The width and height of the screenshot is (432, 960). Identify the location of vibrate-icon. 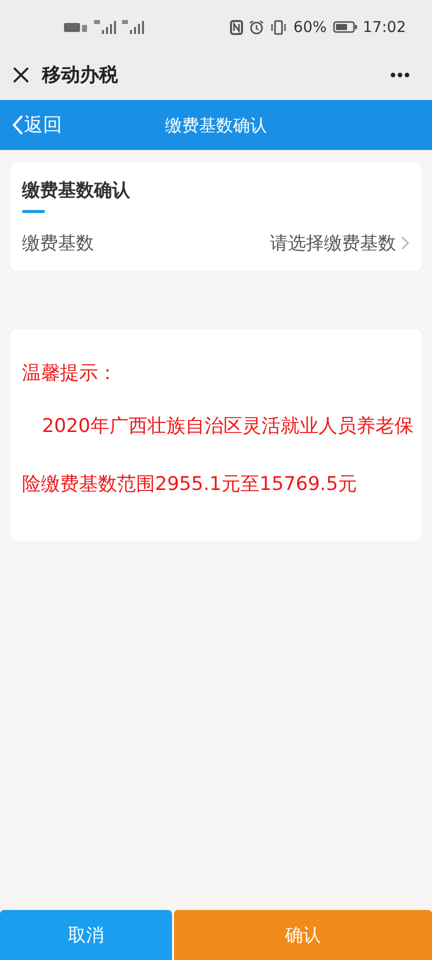
(279, 27).